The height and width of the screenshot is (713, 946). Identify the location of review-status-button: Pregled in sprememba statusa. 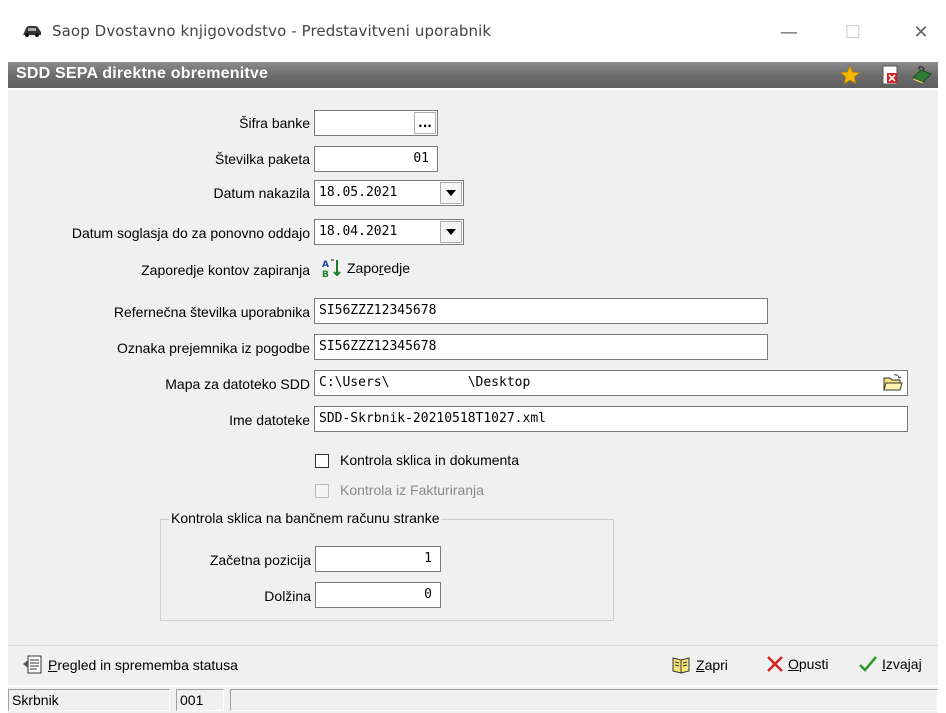
(130, 665).